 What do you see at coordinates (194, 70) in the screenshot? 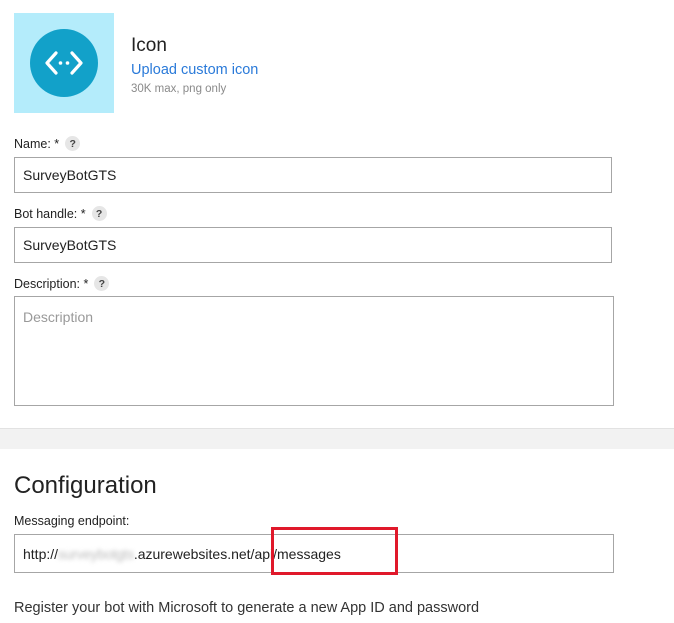
I see `upload-custom-icon-link: Upload custom icon` at bounding box center [194, 70].